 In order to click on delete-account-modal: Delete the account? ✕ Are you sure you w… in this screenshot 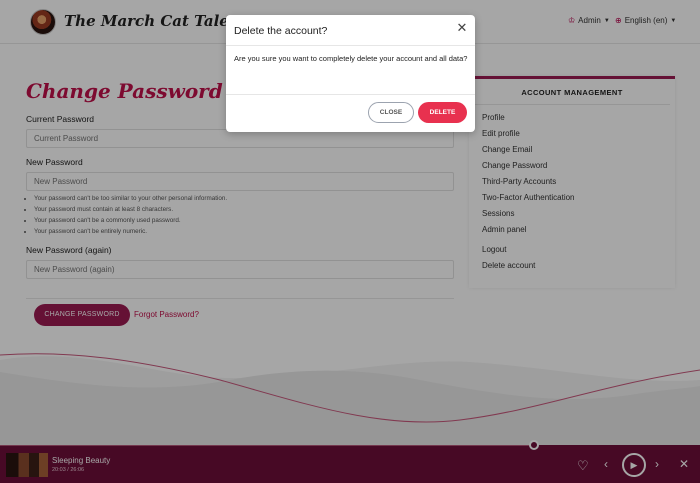, I will do `click(350, 73)`.